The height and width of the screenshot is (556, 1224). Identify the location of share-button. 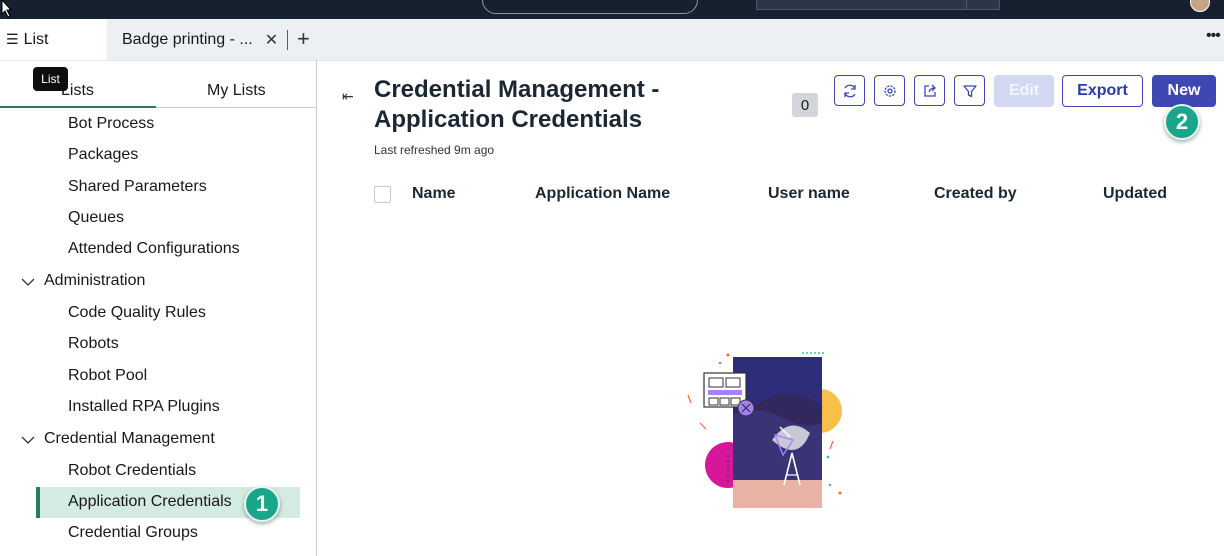
(929, 90).